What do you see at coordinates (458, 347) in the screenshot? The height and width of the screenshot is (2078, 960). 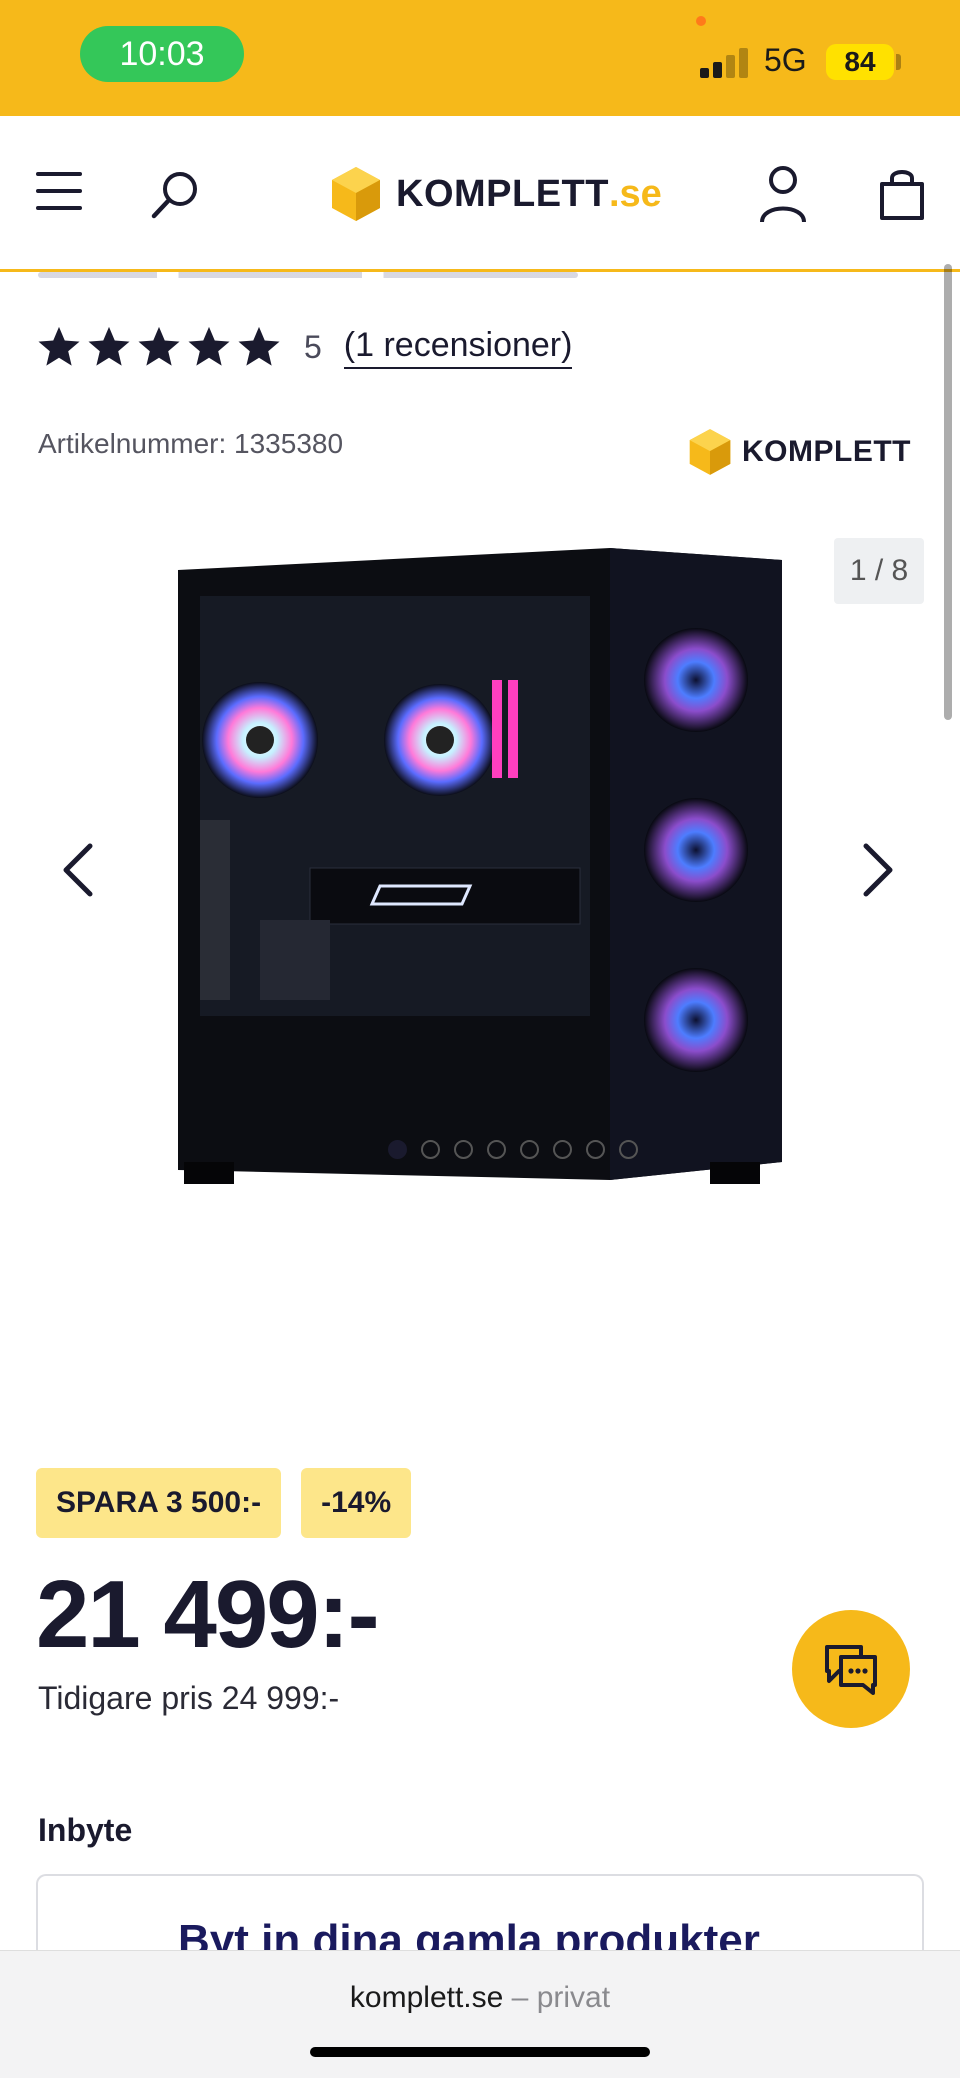 I see `reviews-link: (1 recensioner)` at bounding box center [458, 347].